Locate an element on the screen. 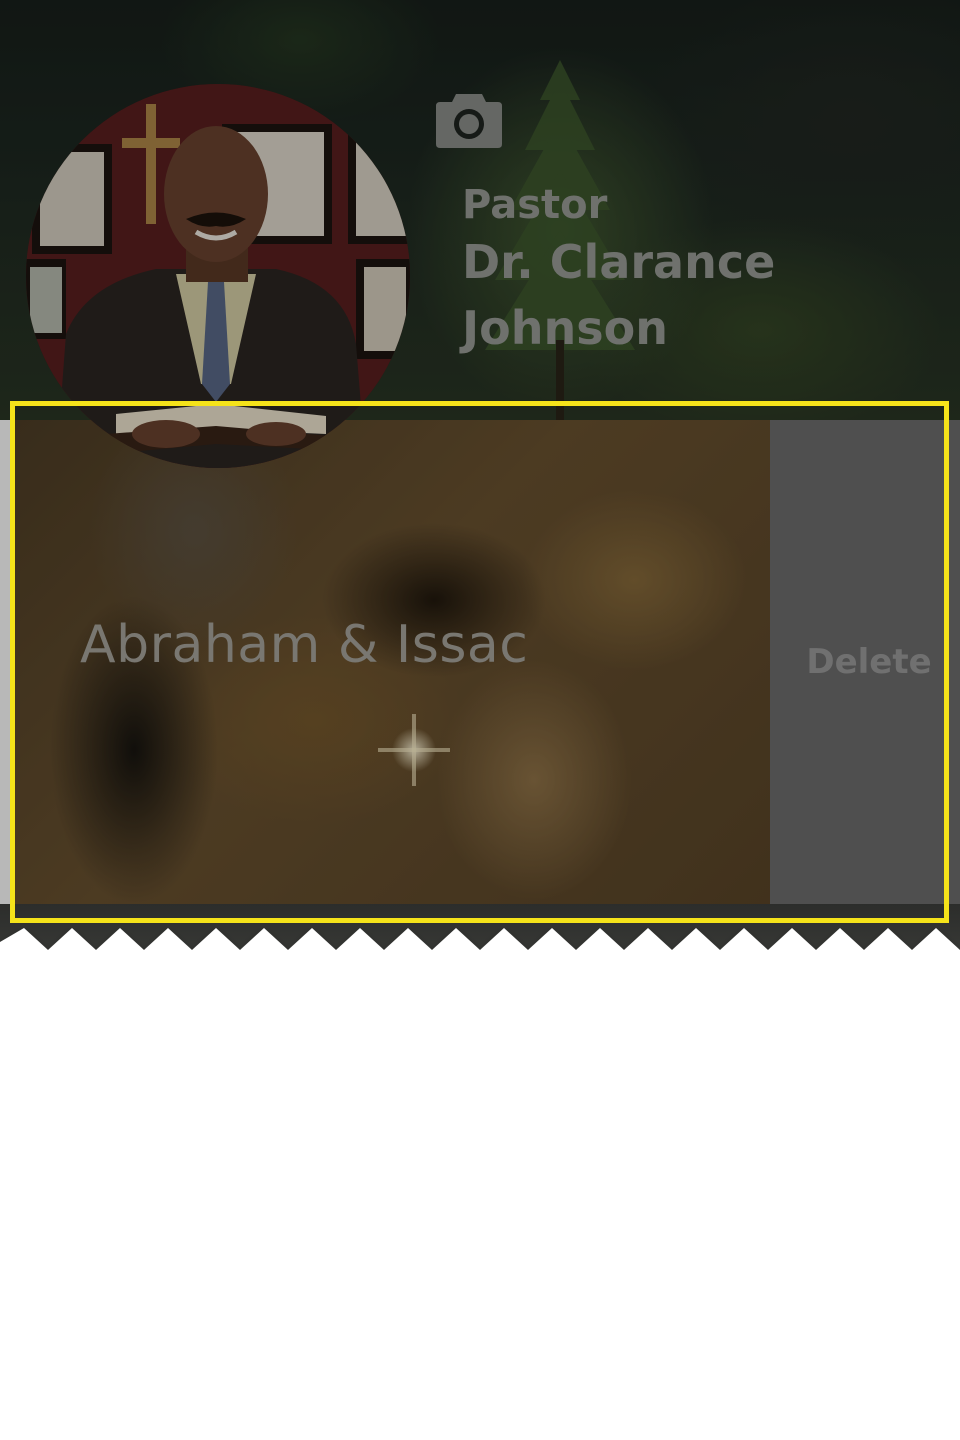 This screenshot has width=960, height=1440. sermon-title: Abraham & Issac is located at coordinates (304, 645).